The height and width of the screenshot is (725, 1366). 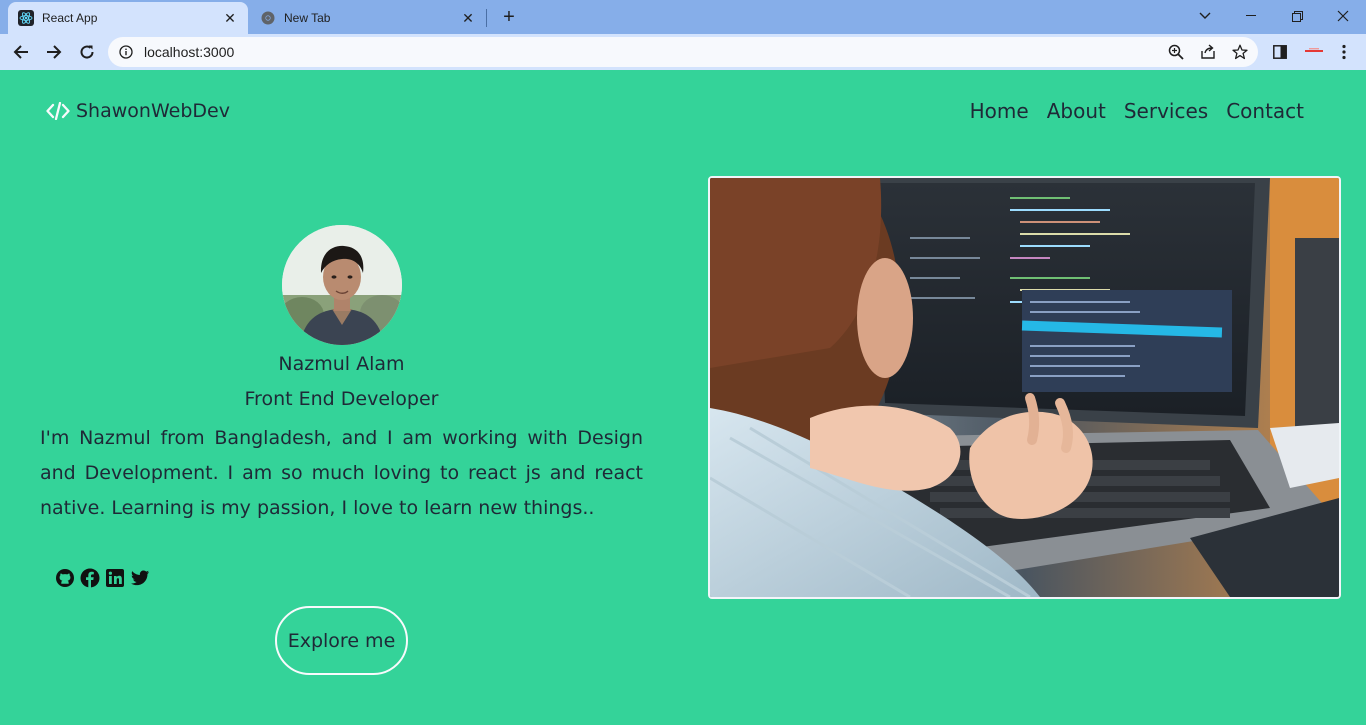 What do you see at coordinates (1208, 52) in the screenshot?
I see `share-icon` at bounding box center [1208, 52].